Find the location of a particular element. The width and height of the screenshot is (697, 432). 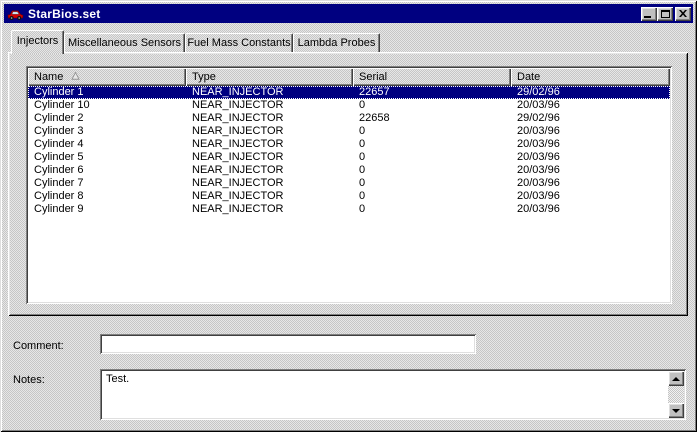

notes-text: Test. is located at coordinates (118, 379).